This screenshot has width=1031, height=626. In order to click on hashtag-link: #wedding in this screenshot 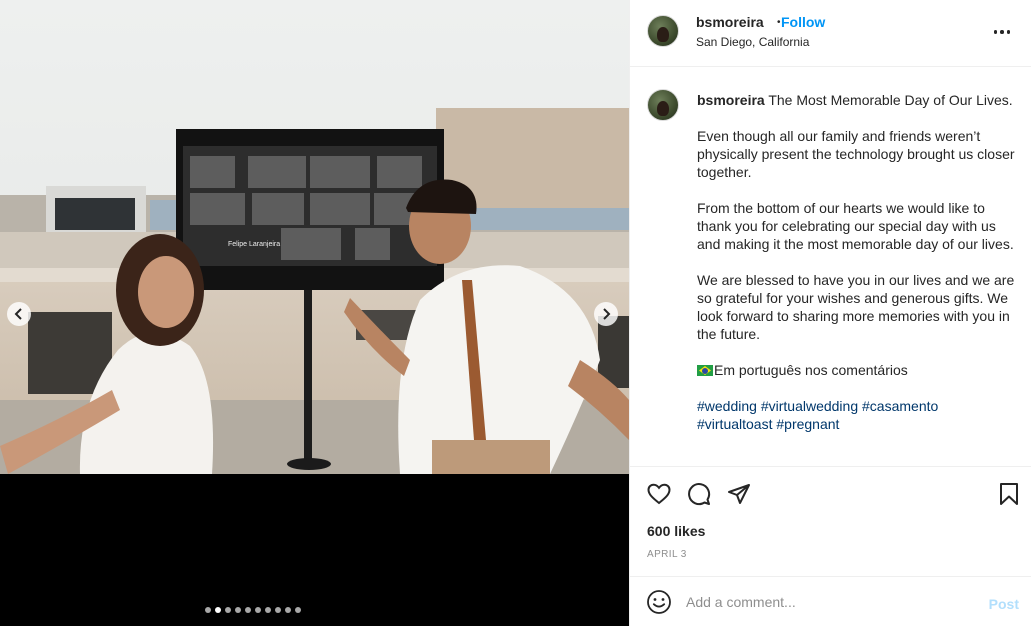, I will do `click(727, 406)`.